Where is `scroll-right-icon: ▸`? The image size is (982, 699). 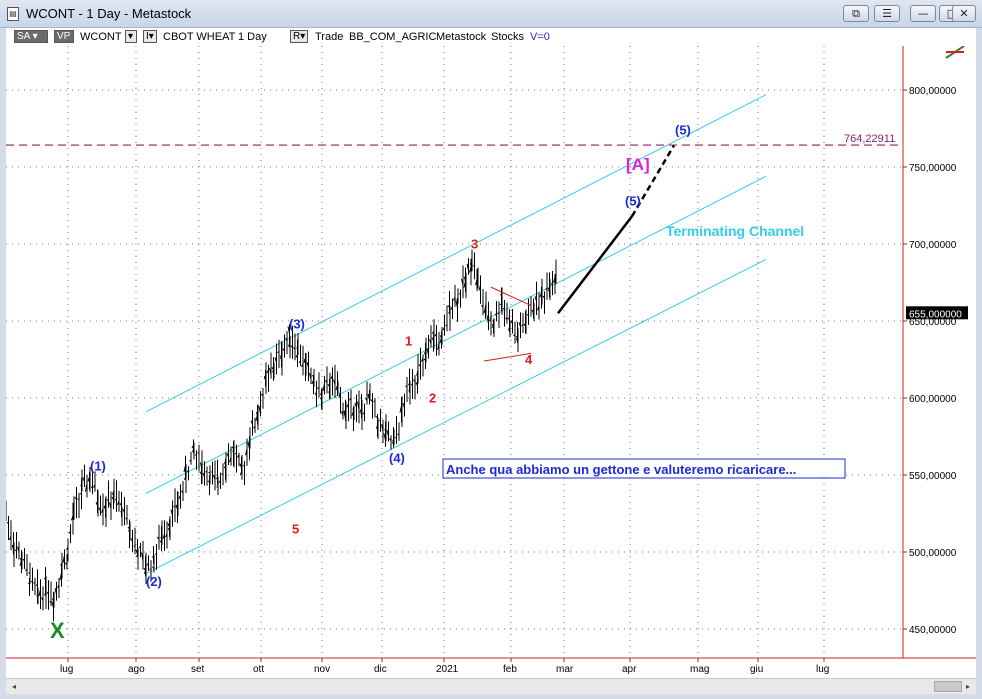 scroll-right-icon: ▸ is located at coordinates (968, 686).